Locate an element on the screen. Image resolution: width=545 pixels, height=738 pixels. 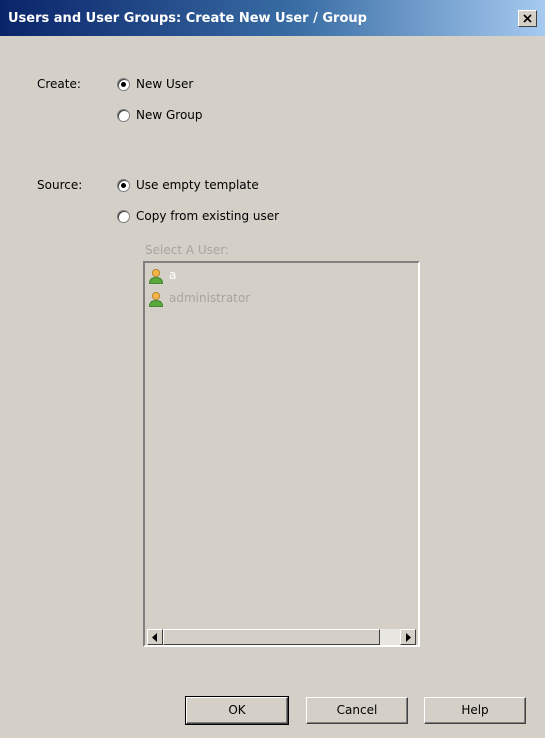
close-button is located at coordinates (527, 18).